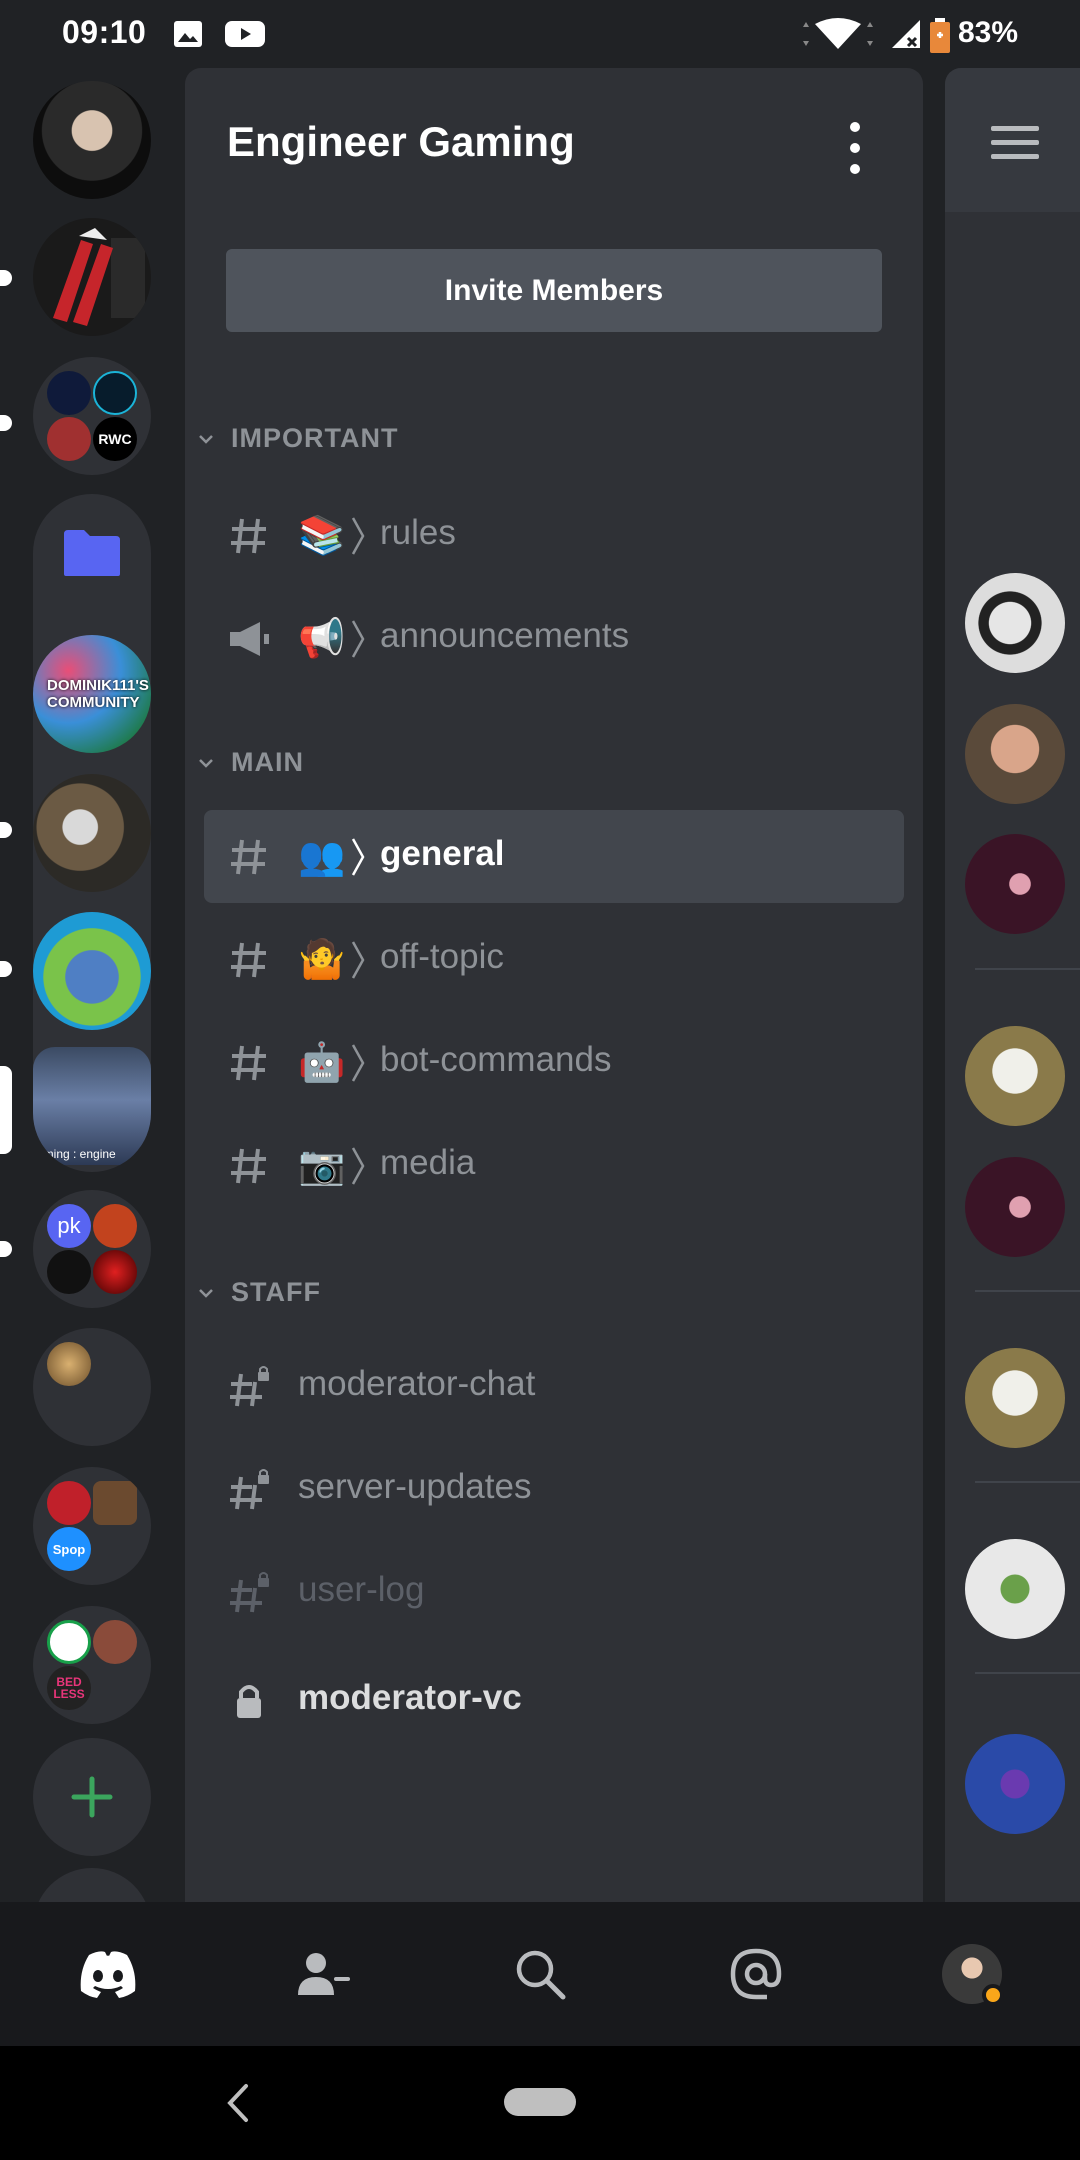 The height and width of the screenshot is (2160, 1080). I want to click on server-folder-1: RWC, so click(92, 416).